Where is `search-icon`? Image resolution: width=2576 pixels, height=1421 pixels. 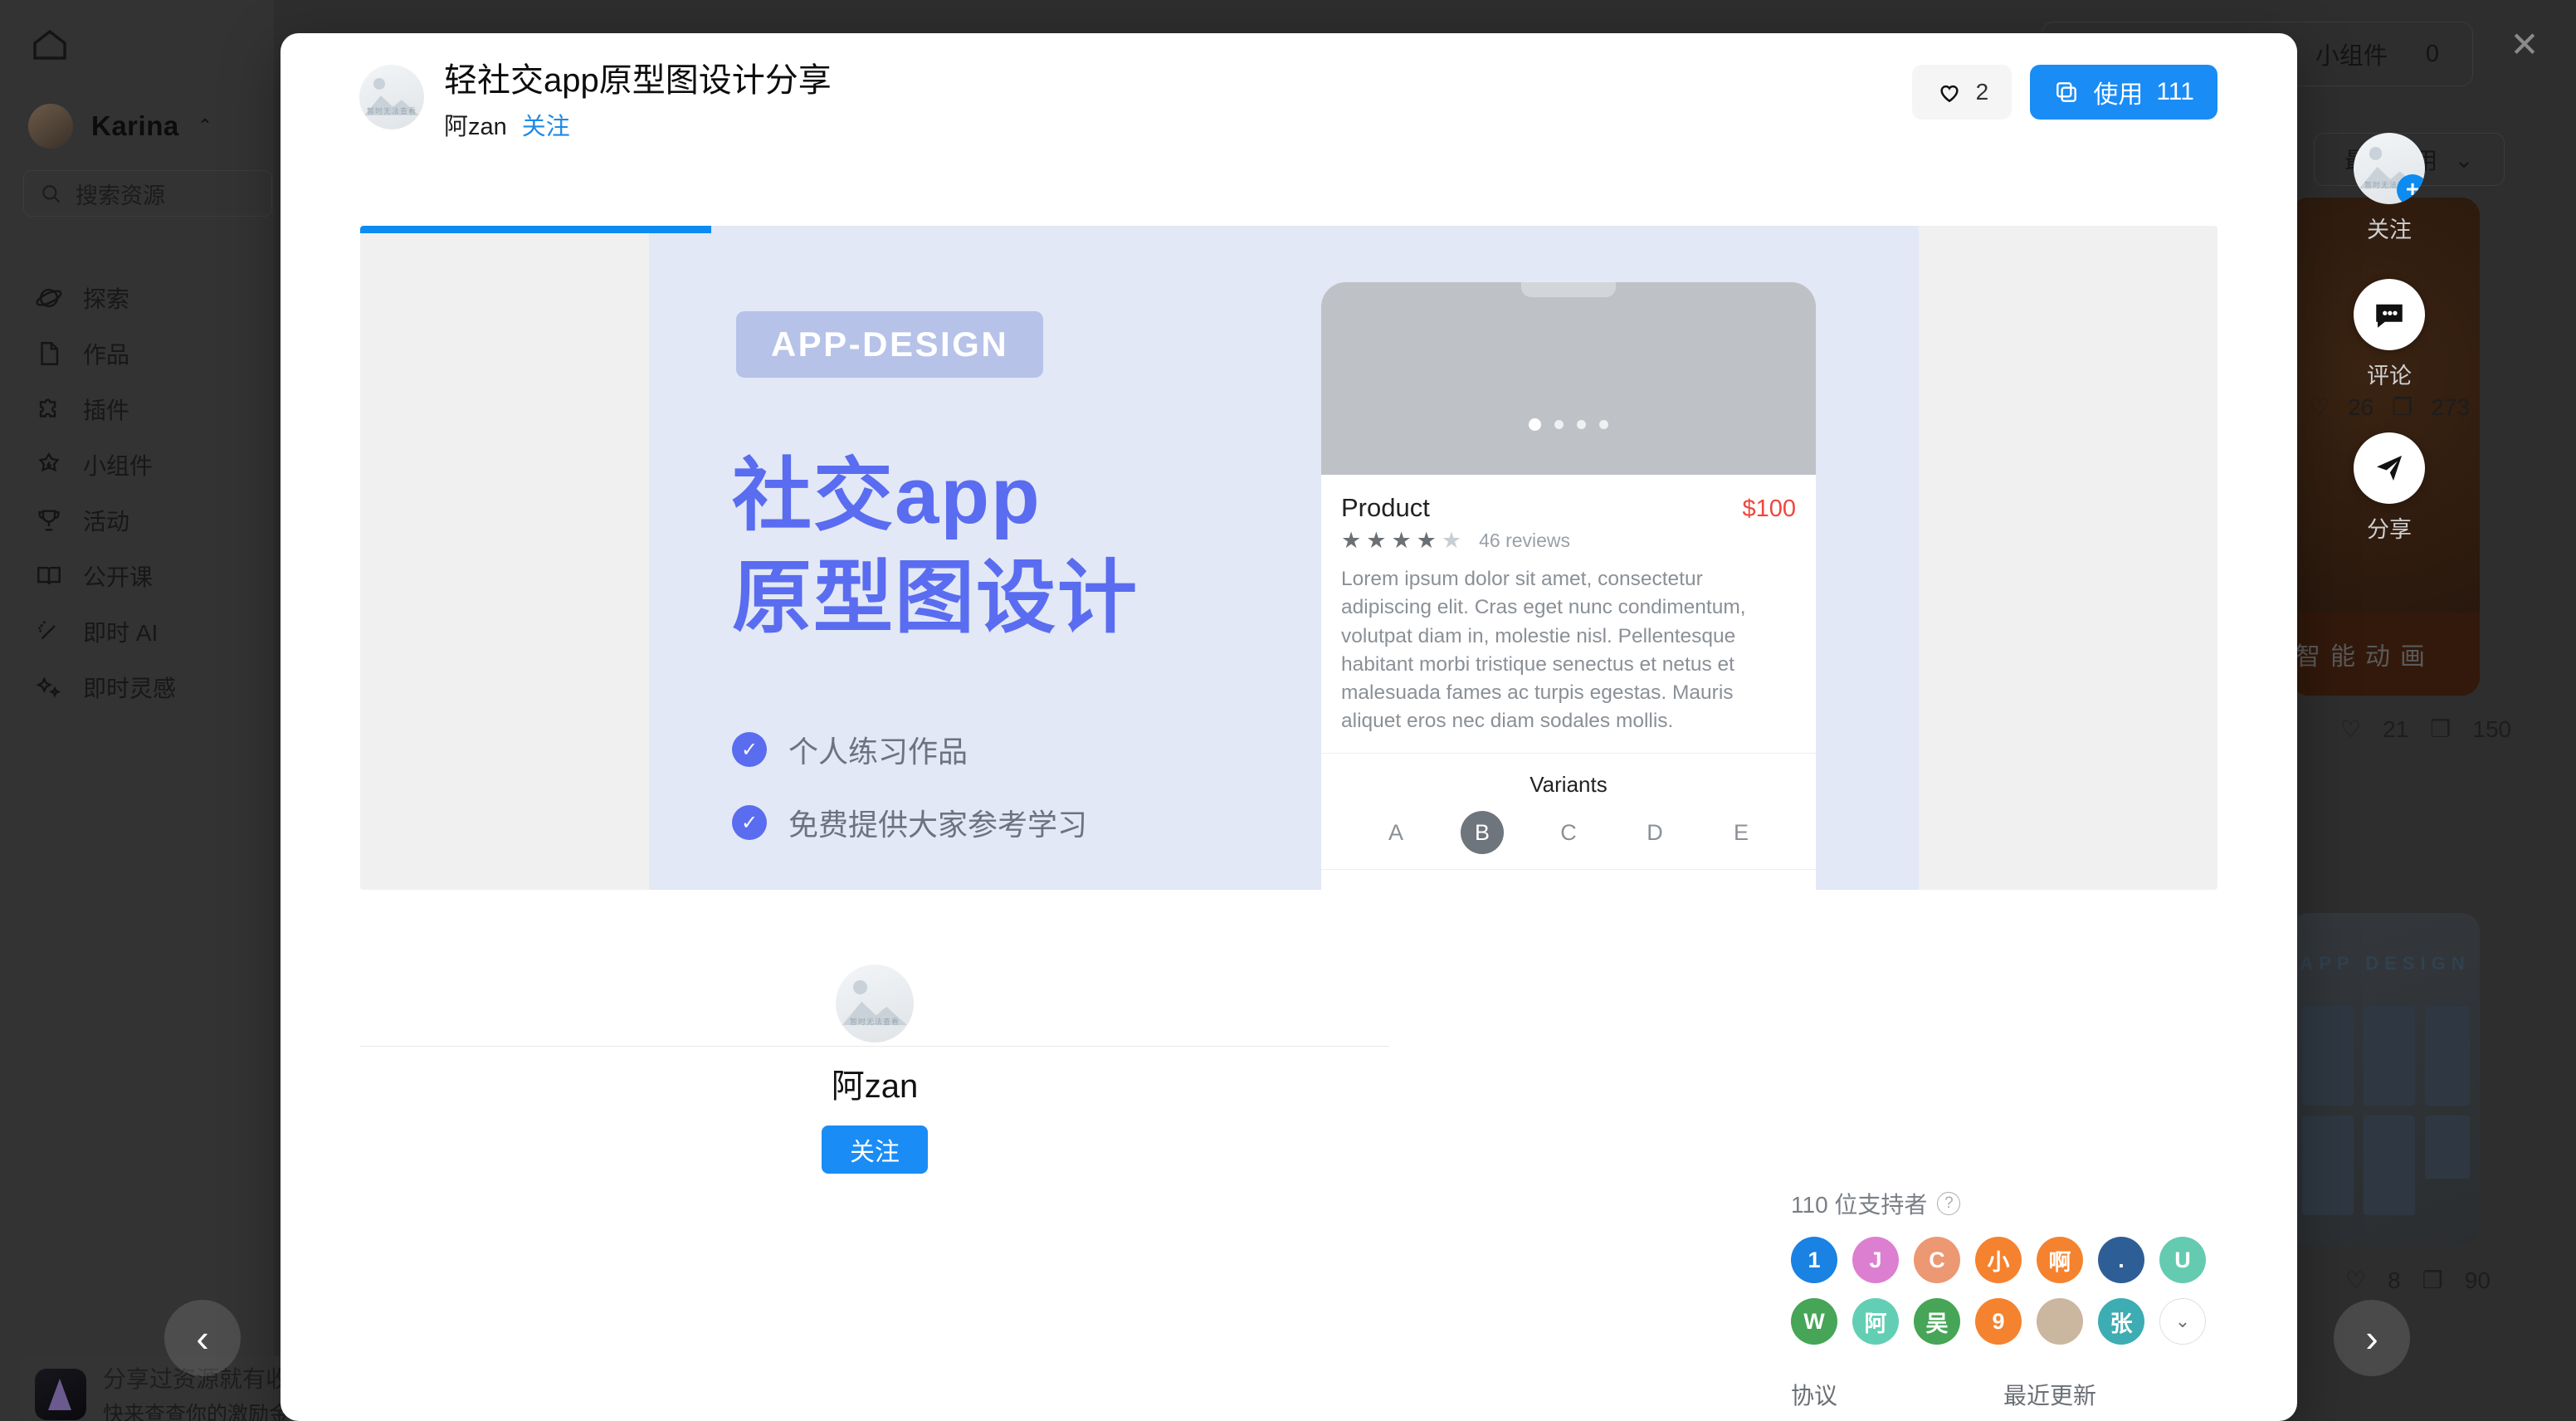 search-icon is located at coordinates (52, 194).